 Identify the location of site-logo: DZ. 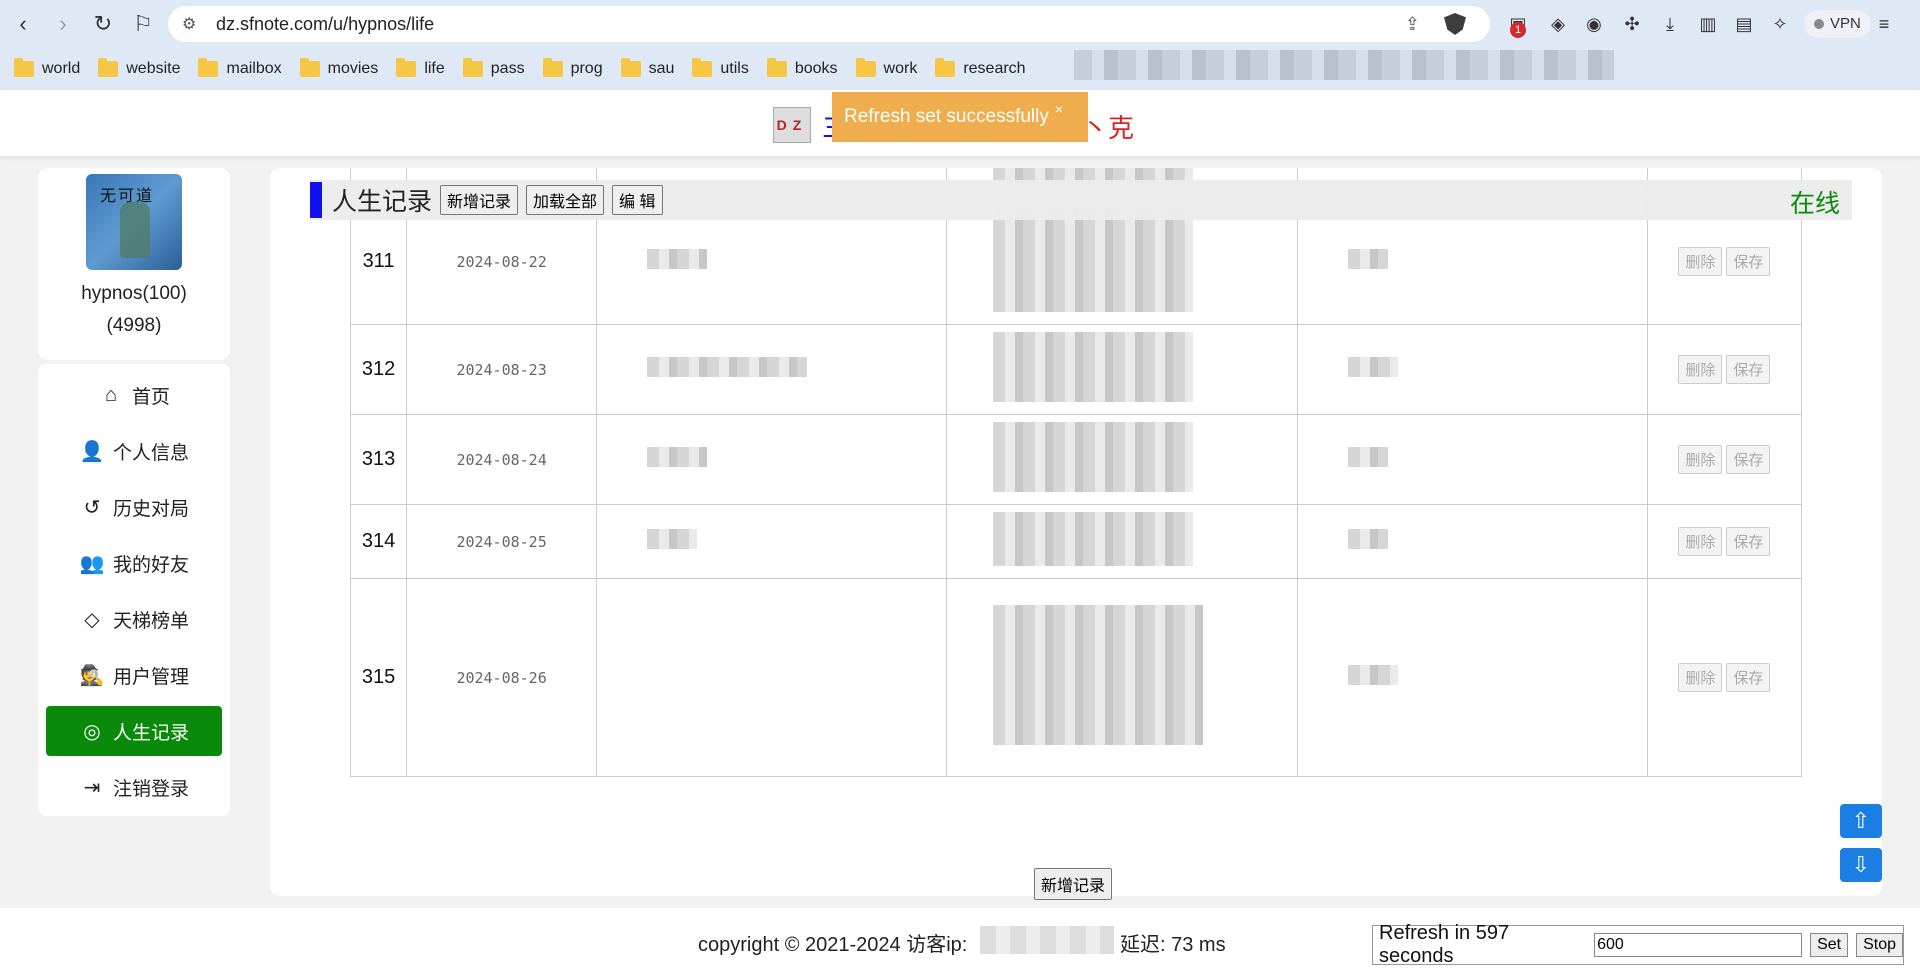
(792, 125).